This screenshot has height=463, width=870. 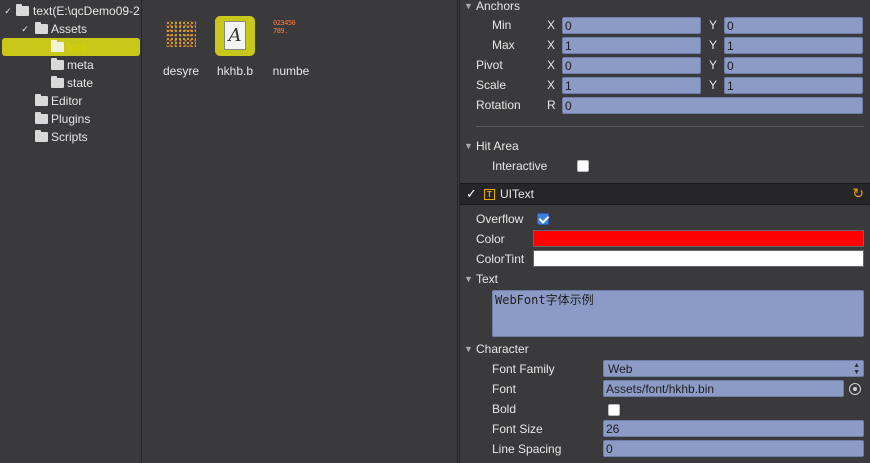 I want to click on section-anchors: ▼ Anchors, so click(x=665, y=7).